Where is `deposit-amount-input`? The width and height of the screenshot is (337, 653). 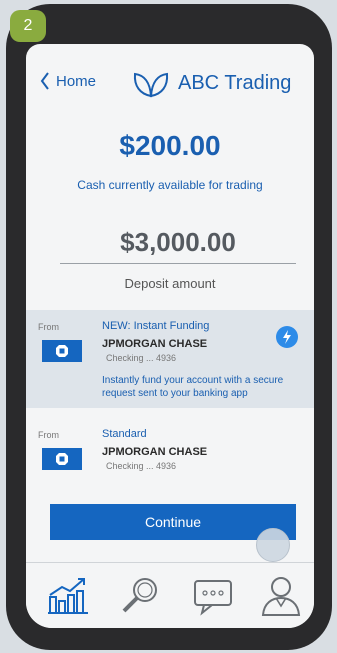 deposit-amount-input is located at coordinates (178, 243).